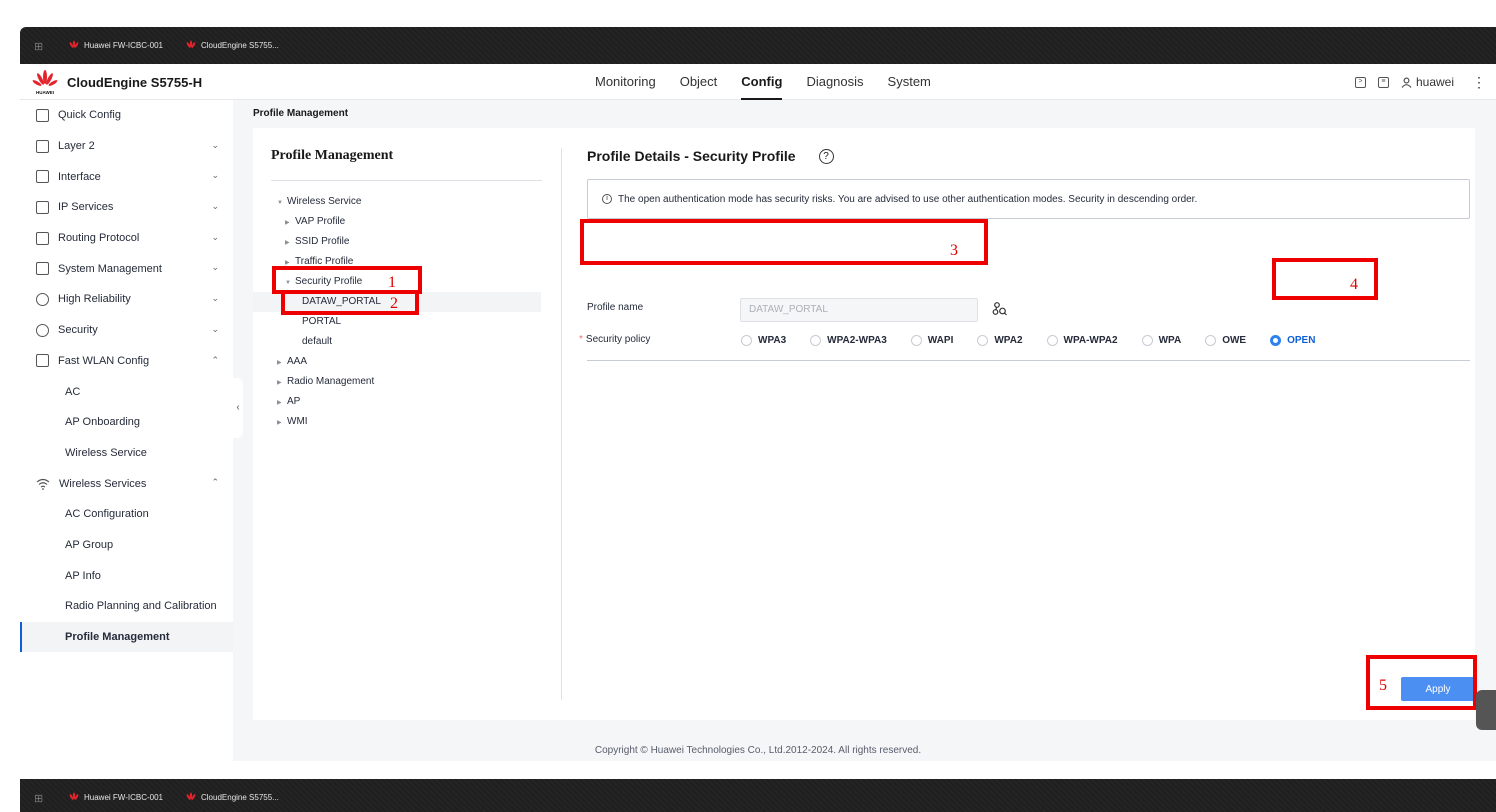 The width and height of the screenshot is (1496, 812). I want to click on sidebar-item-routing: Routing Protocol ⌄, so click(126, 238).